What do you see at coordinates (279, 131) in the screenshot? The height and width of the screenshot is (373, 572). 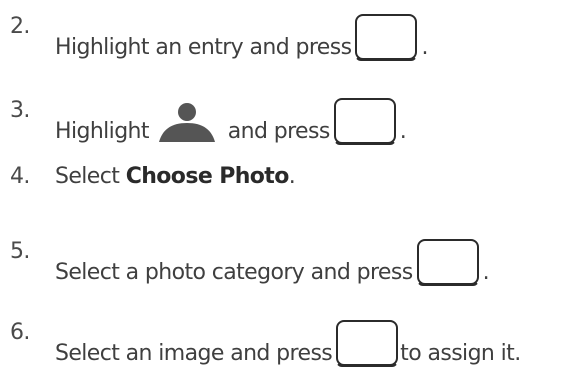 I see `step-text-middle: and press` at bounding box center [279, 131].